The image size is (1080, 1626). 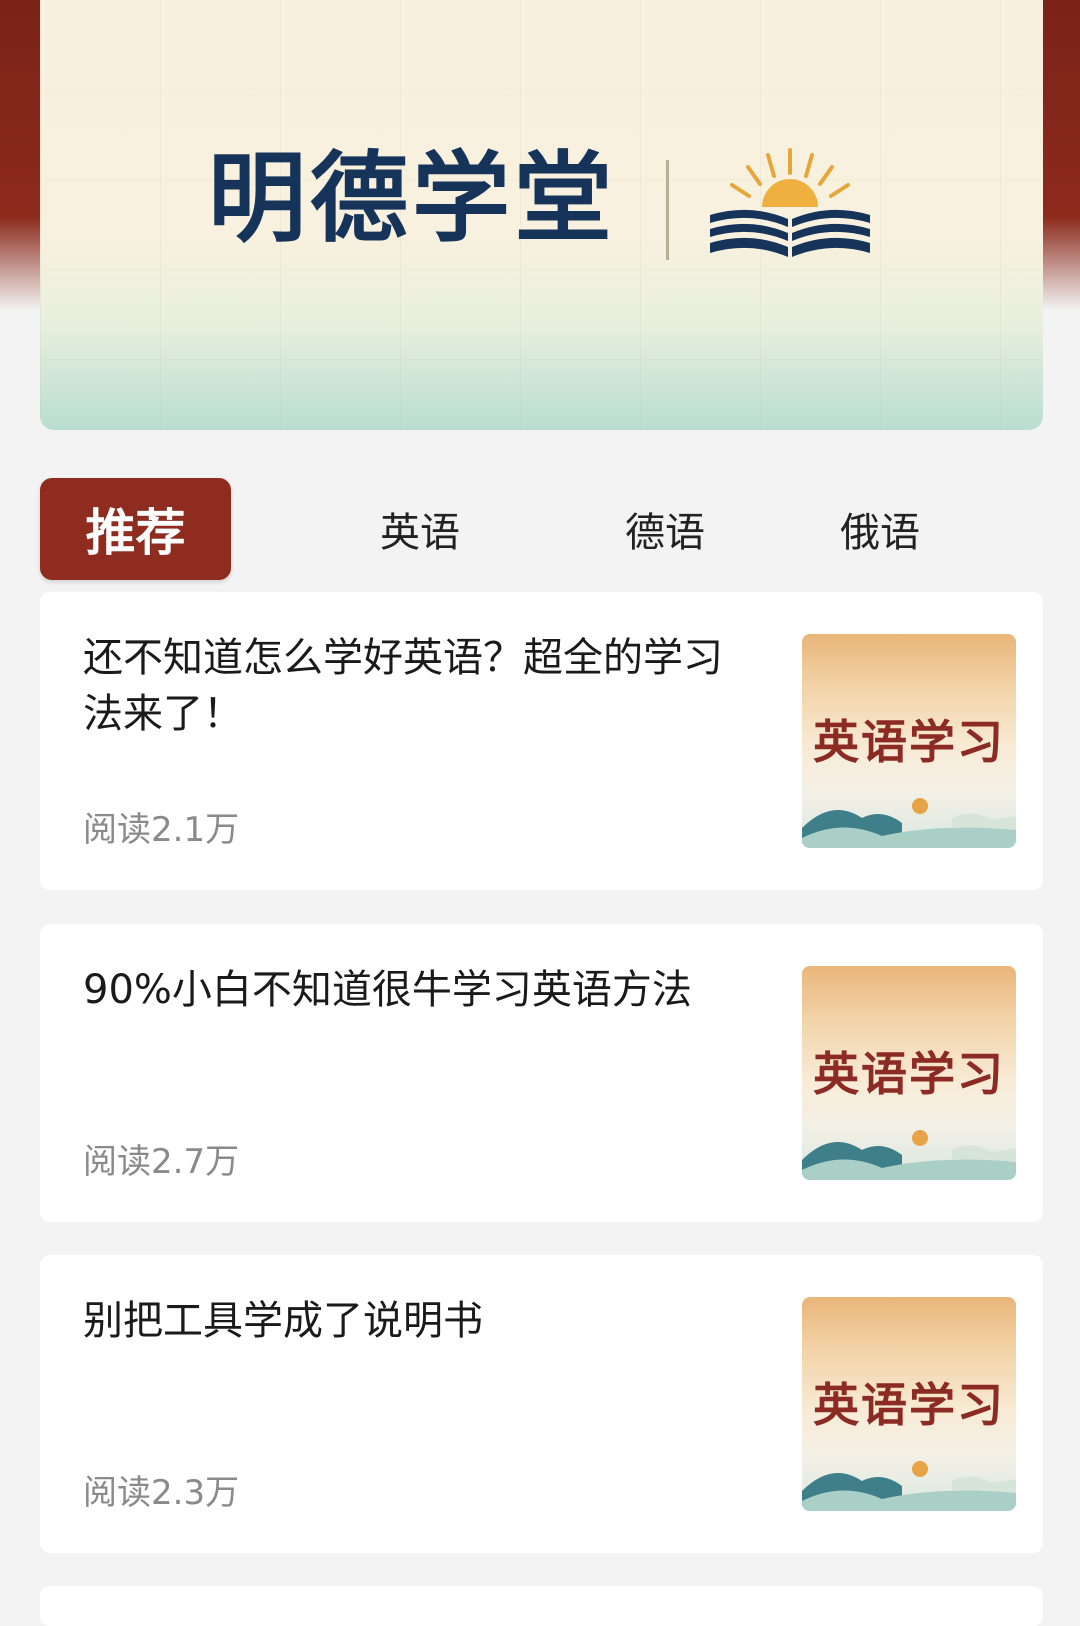 I want to click on article-title: 还不知道怎么学好英语？超全的学习法来了！, so click(x=403, y=686).